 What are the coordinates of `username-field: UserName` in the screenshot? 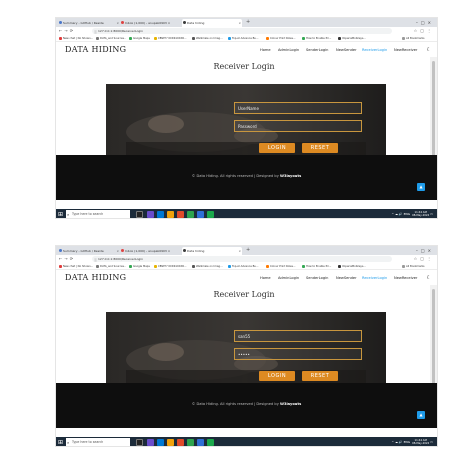 It's located at (298, 108).